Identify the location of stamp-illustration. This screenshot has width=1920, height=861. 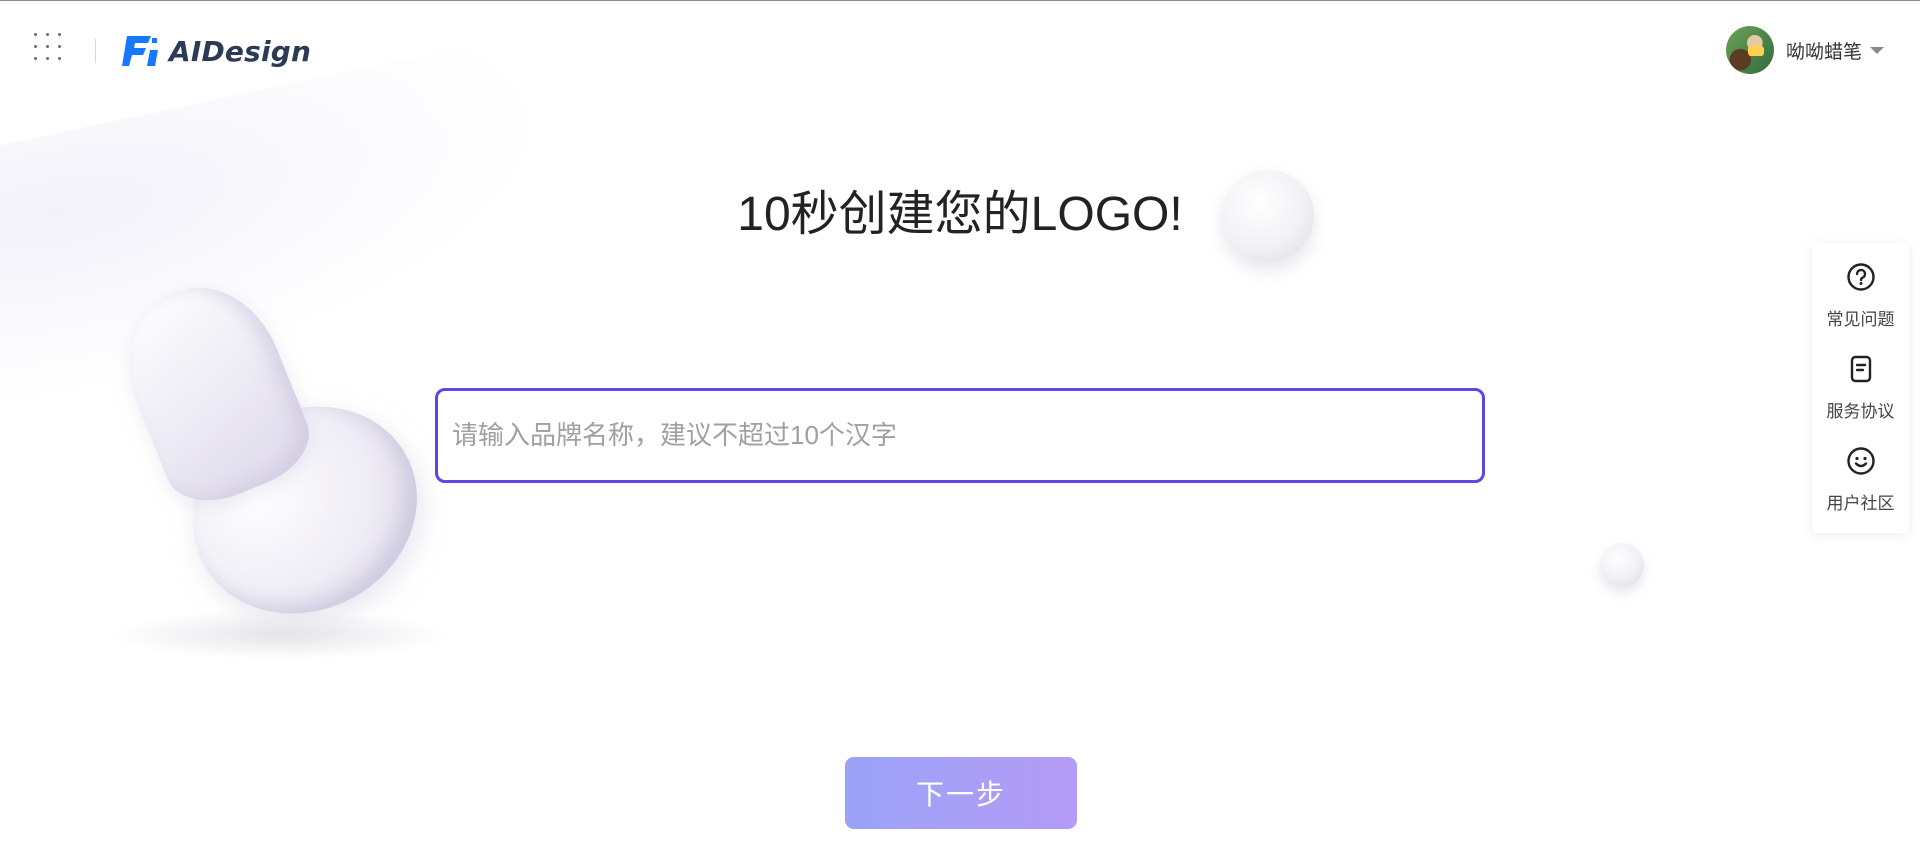
(279, 482).